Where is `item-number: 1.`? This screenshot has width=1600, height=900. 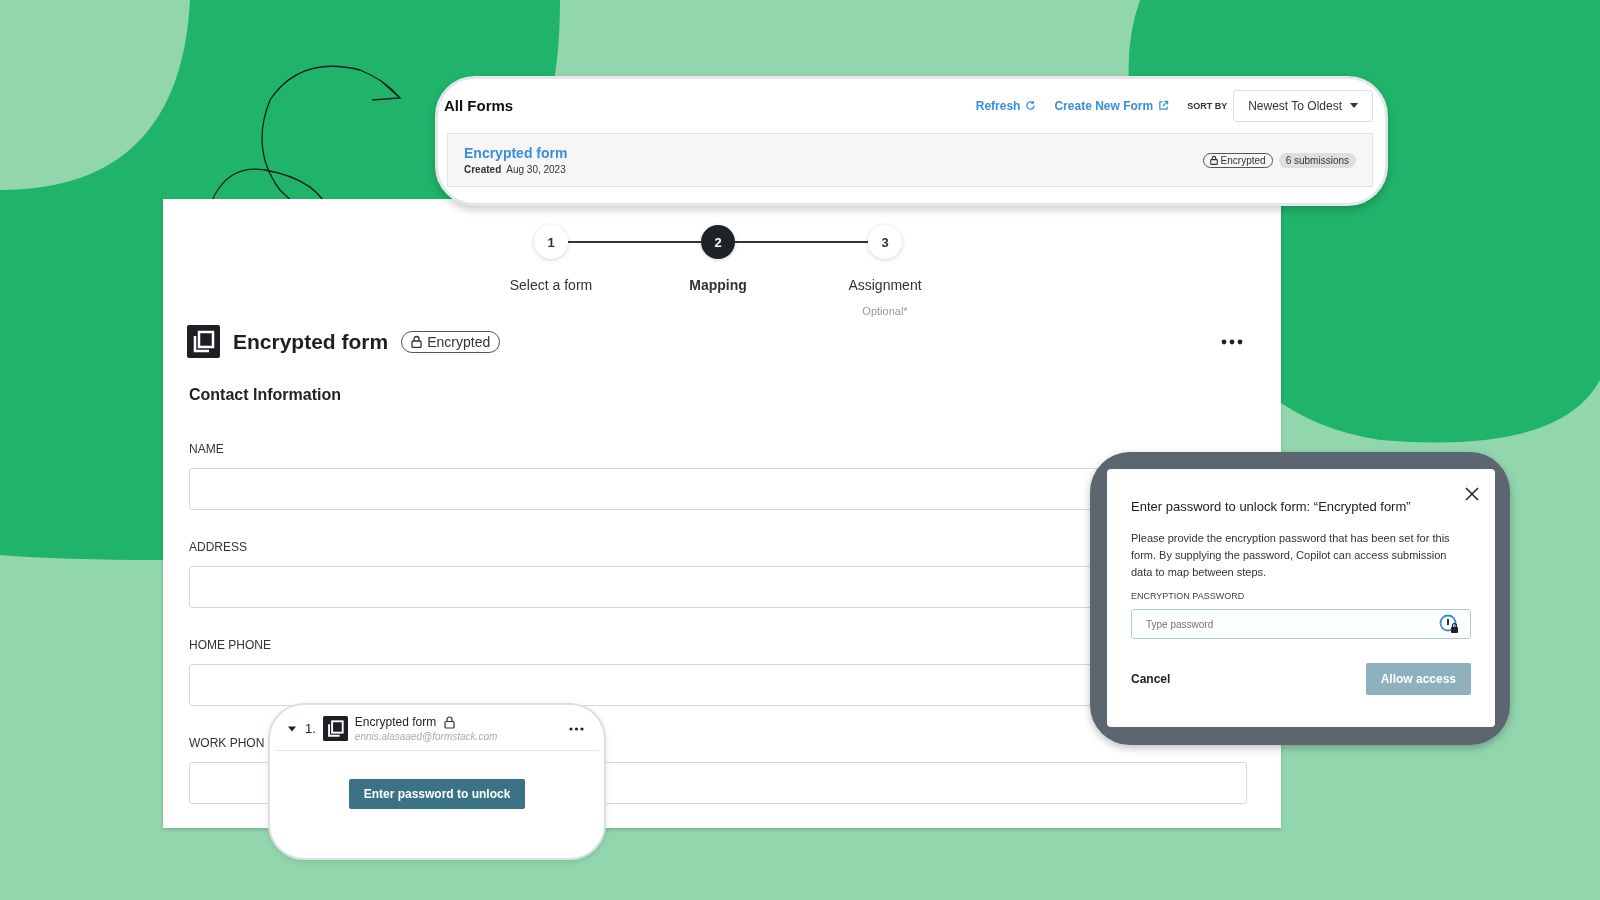 item-number: 1. is located at coordinates (310, 728).